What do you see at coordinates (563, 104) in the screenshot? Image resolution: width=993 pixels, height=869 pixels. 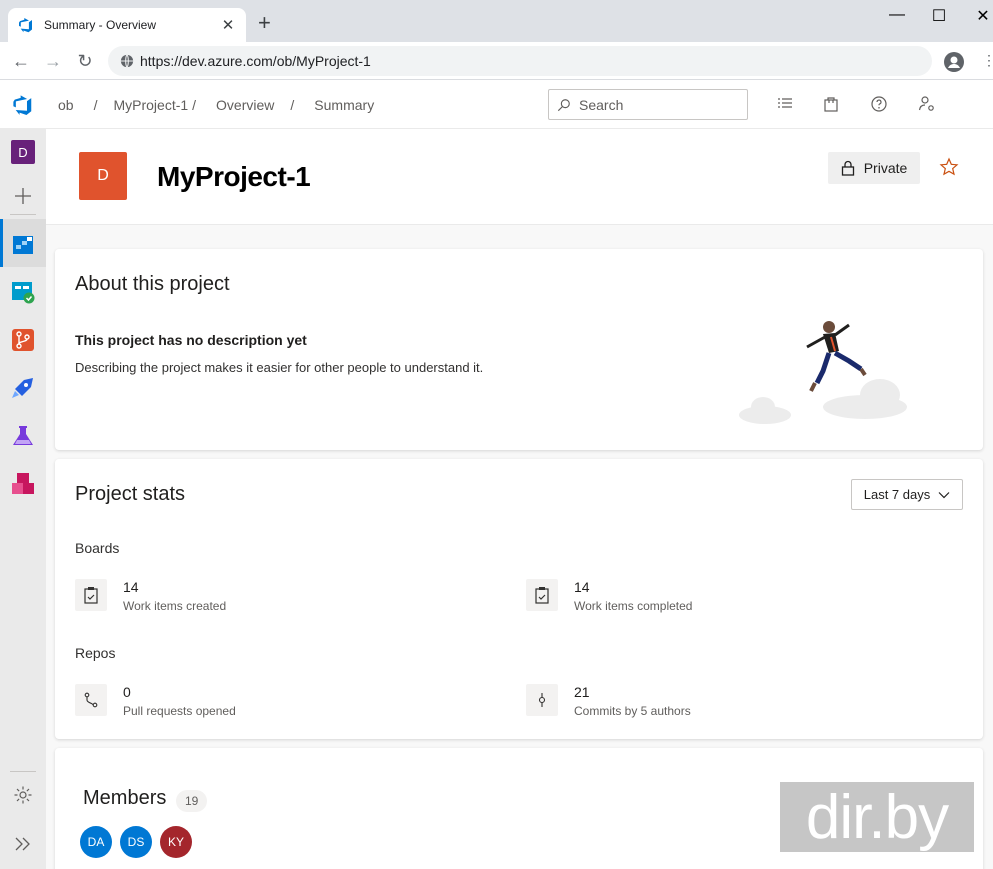 I see `search-icon` at bounding box center [563, 104].